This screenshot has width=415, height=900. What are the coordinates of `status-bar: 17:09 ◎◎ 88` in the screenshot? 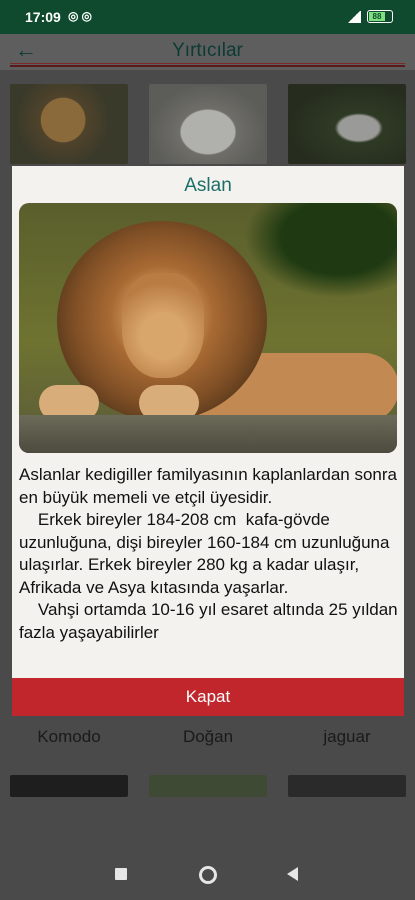 It's located at (207, 17).